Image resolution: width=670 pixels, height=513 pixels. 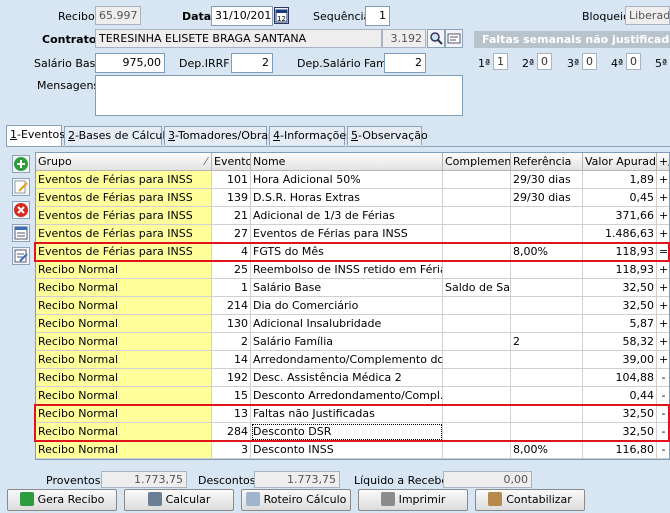 What do you see at coordinates (124, 162) in the screenshot?
I see `col-header-grupo: Grupo ⁄` at bounding box center [124, 162].